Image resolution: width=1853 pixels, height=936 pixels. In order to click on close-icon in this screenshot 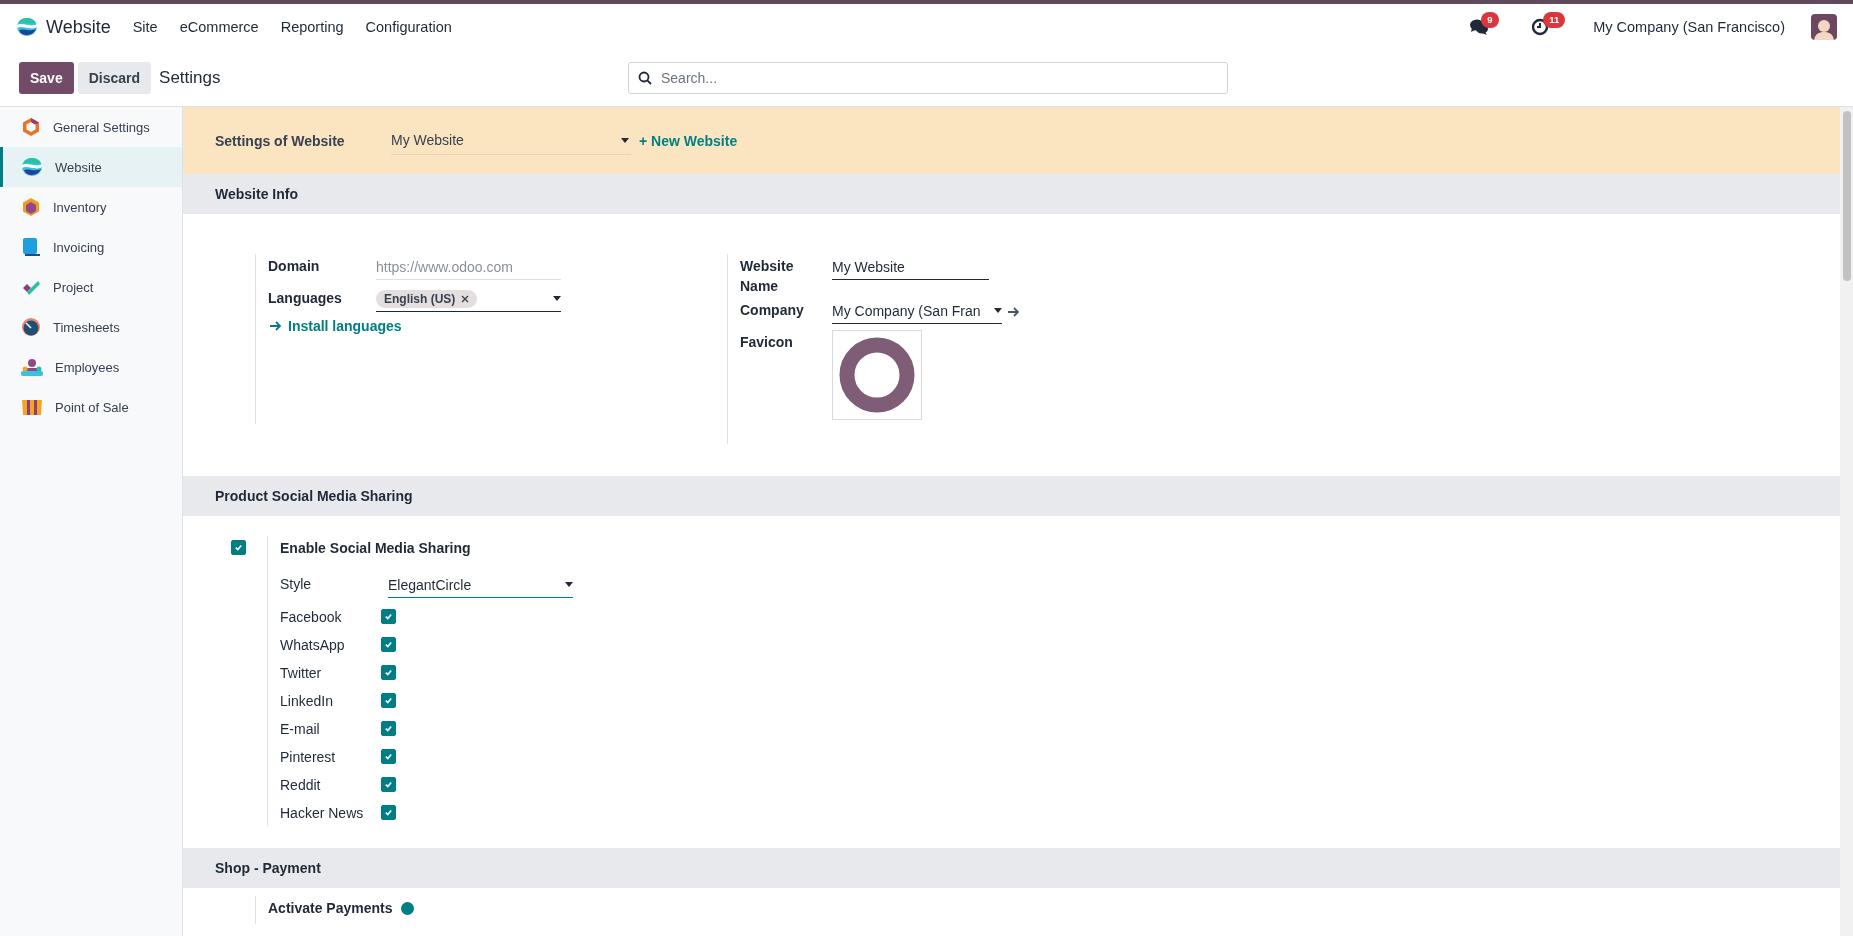, I will do `click(465, 298)`.